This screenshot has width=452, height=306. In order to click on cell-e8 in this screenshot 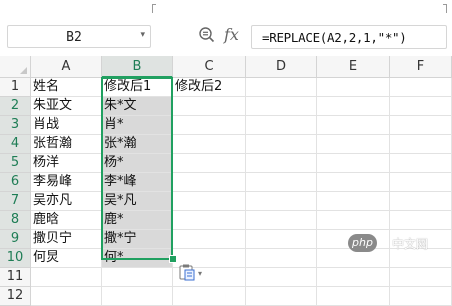, I will do `click(353, 220)`.